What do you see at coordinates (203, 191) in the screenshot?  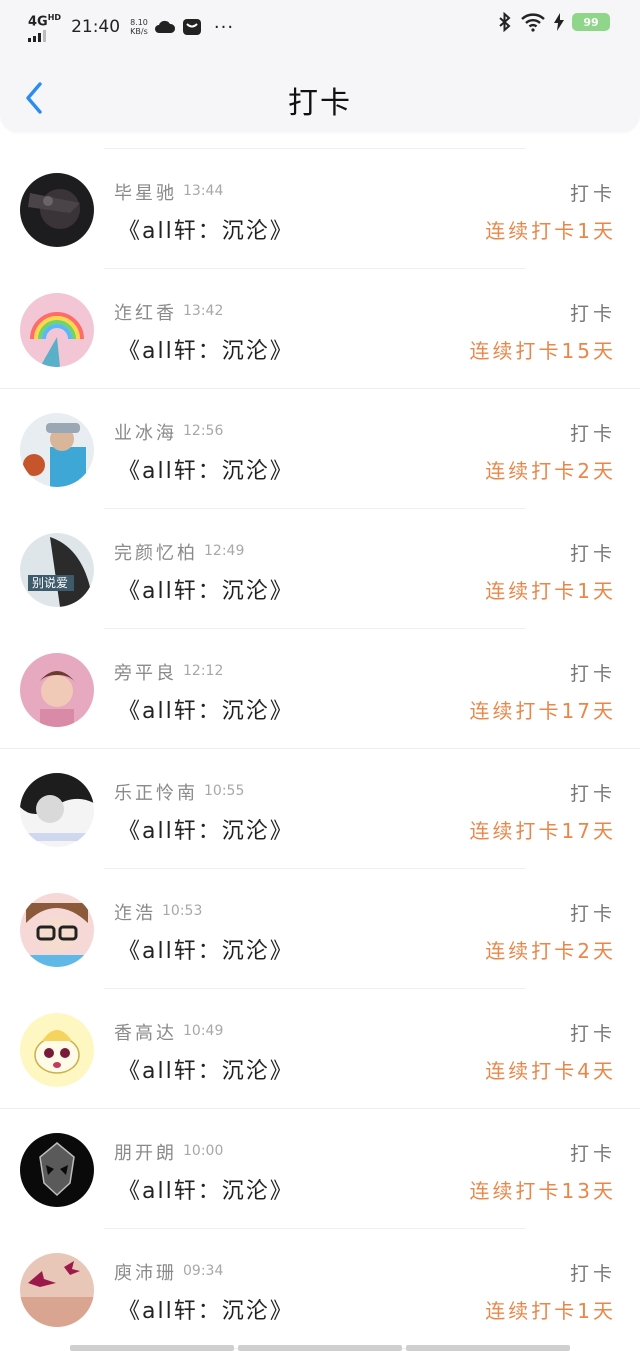 I see `checkin-time: 13:44` at bounding box center [203, 191].